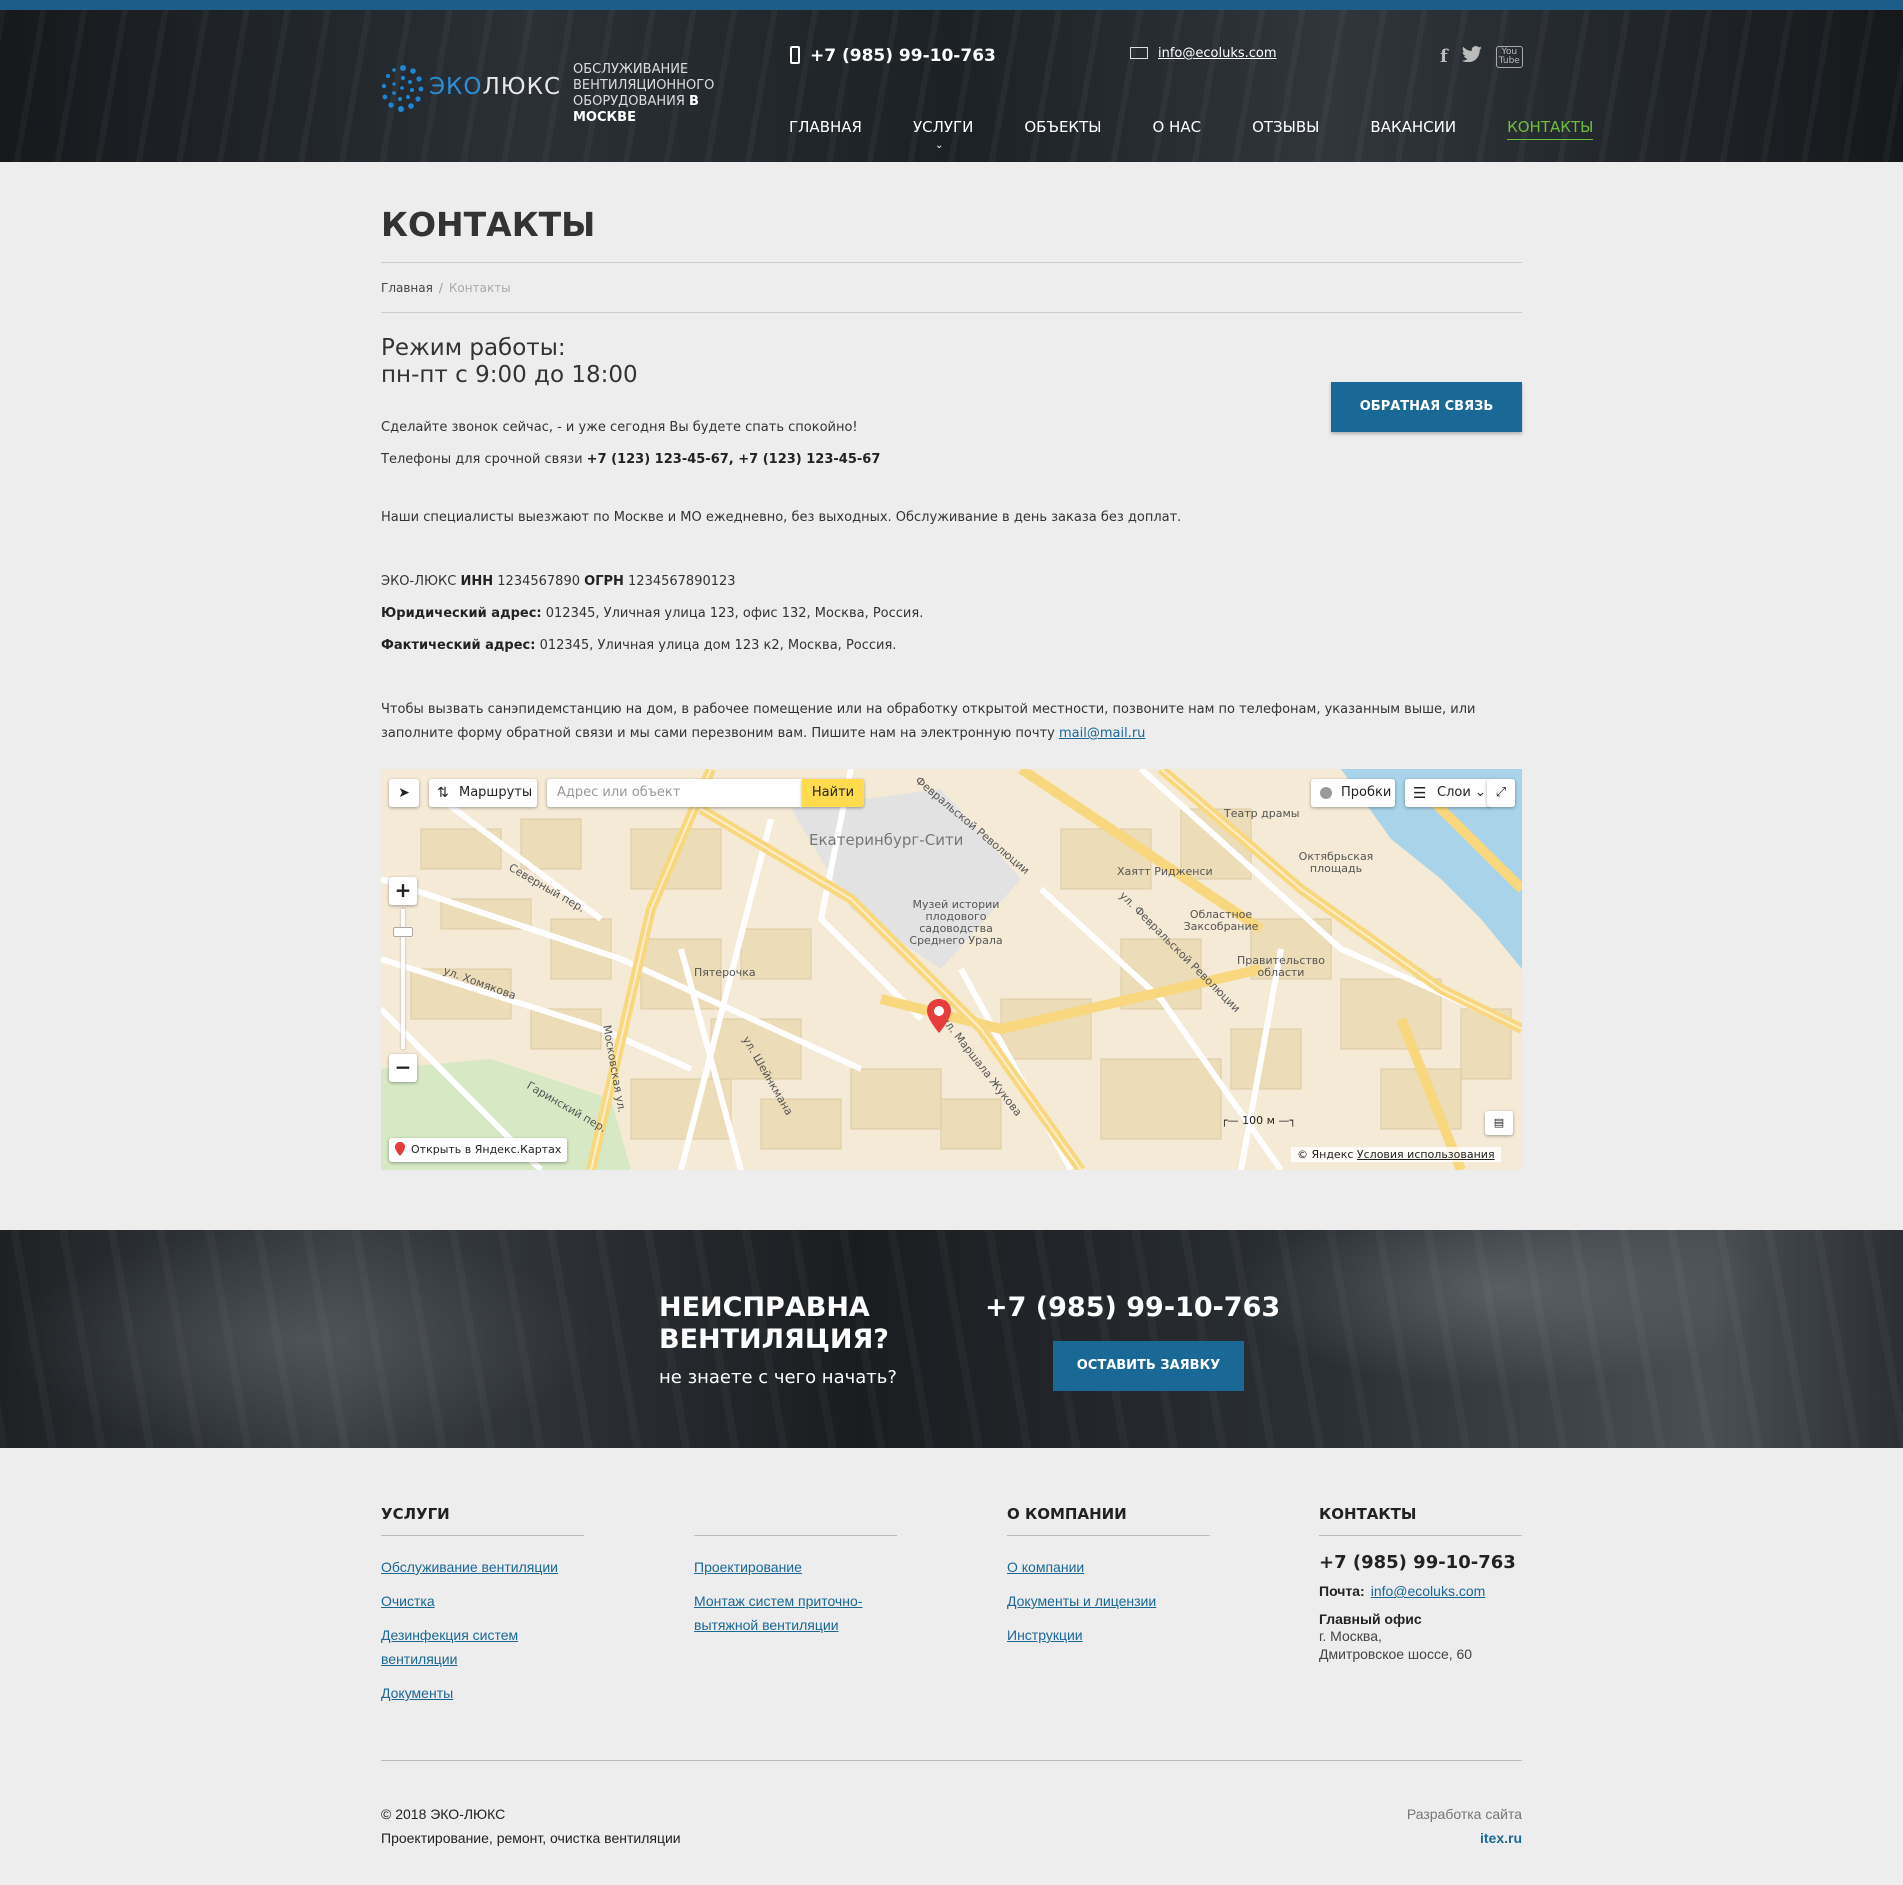 The height and width of the screenshot is (1885, 1903). I want to click on footer-link-about: О компании, so click(1045, 1567).